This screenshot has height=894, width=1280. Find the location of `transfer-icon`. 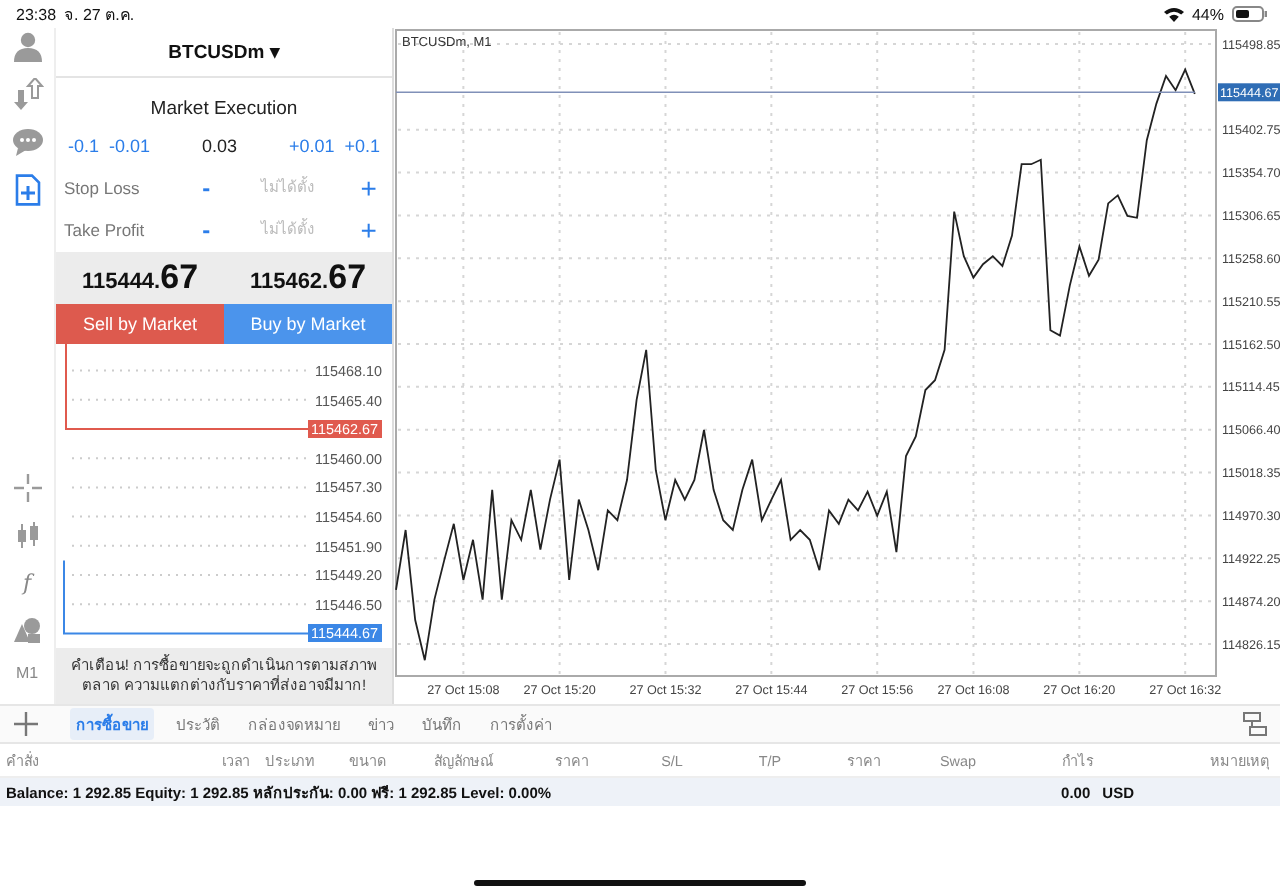

transfer-icon is located at coordinates (27, 94).